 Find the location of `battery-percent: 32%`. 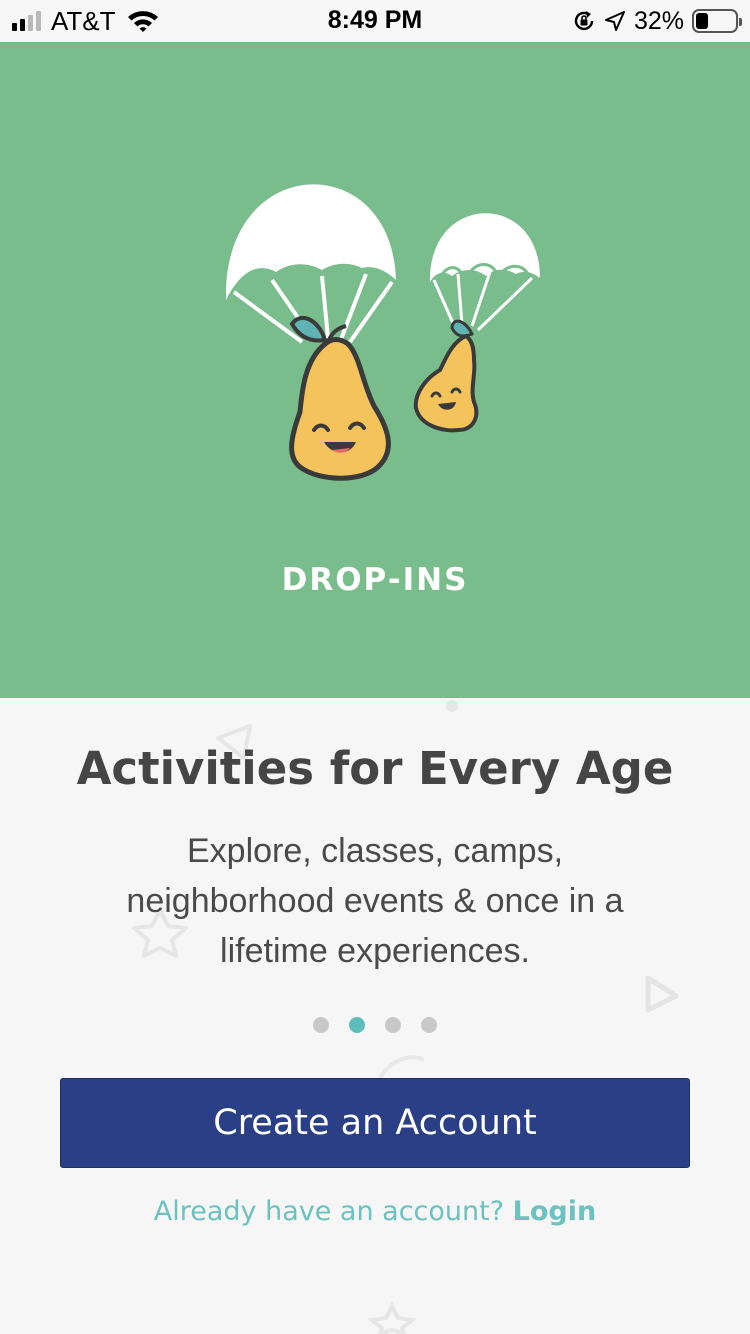

battery-percent: 32% is located at coordinates (658, 20).